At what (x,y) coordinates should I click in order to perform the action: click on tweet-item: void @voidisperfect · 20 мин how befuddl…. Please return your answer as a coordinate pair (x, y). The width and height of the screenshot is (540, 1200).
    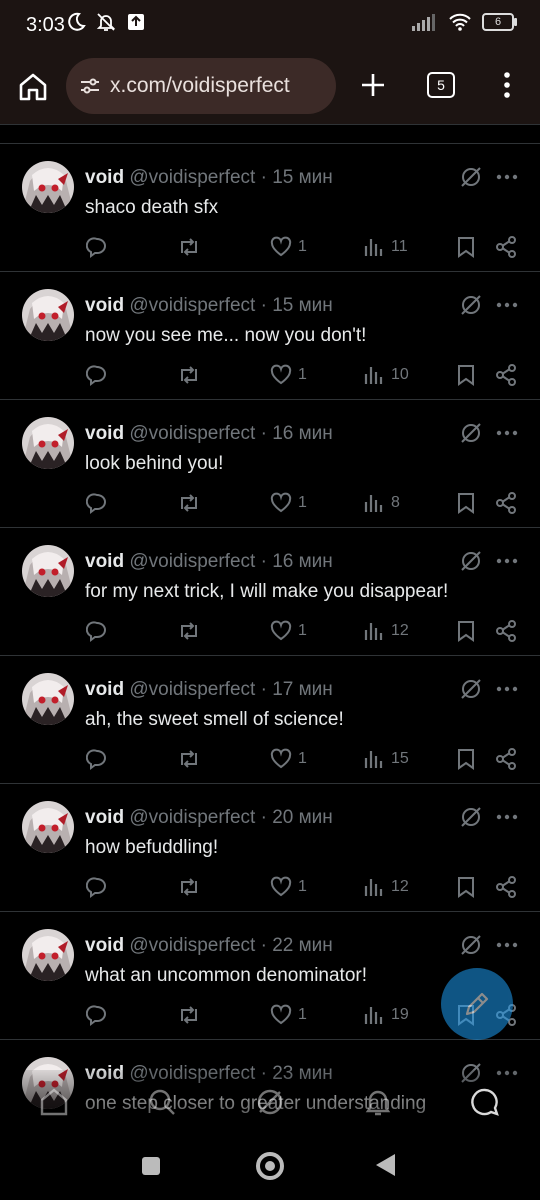
    Looking at the image, I should click on (270, 847).